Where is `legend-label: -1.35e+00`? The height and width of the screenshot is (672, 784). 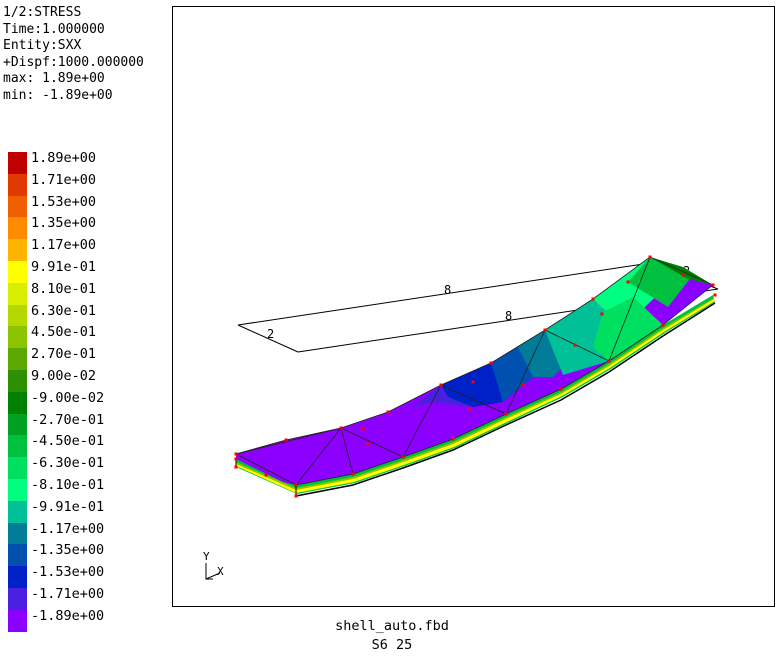
legend-label: -1.35e+00 is located at coordinates (68, 550).